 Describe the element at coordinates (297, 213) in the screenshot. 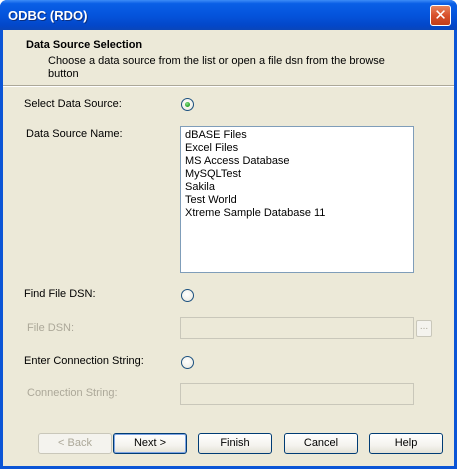

I see `list-item: Xtreme Sample Database 11` at that location.